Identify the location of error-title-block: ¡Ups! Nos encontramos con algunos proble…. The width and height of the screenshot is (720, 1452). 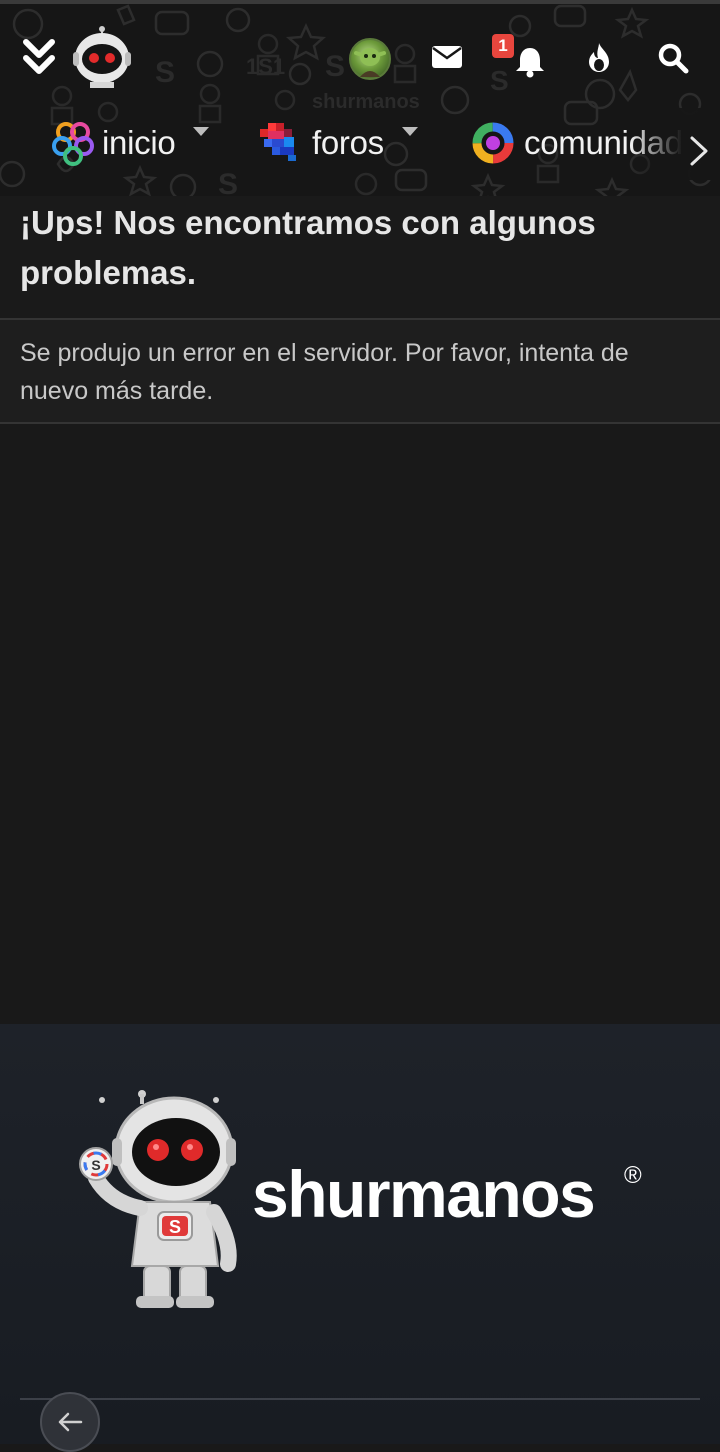
(360, 257).